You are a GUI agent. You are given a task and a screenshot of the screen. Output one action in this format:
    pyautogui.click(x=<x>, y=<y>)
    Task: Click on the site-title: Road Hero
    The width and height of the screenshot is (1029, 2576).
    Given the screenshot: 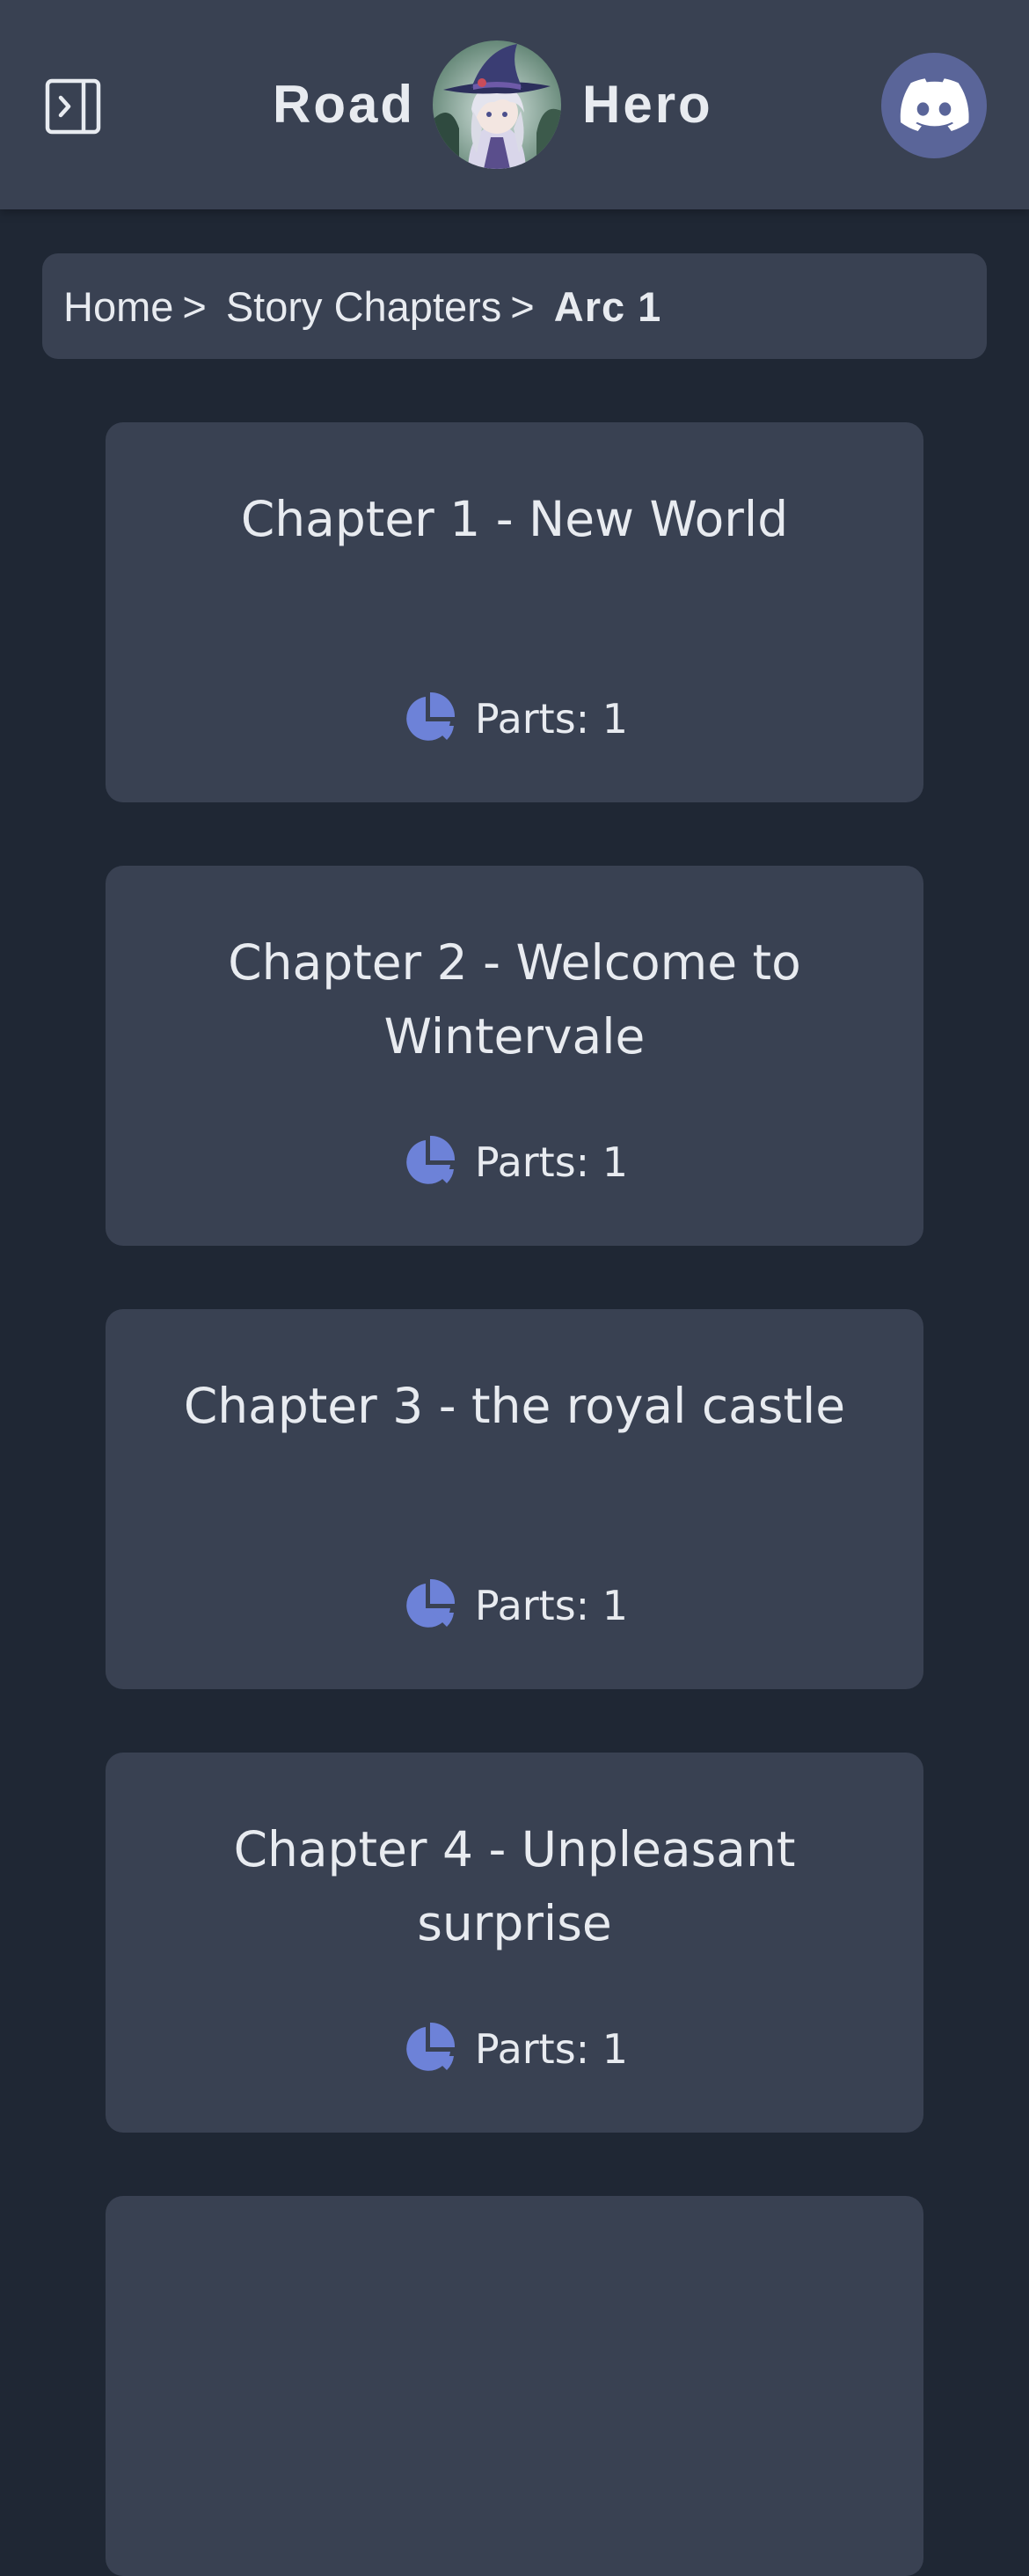 What is the action you would take?
    pyautogui.click(x=514, y=104)
    